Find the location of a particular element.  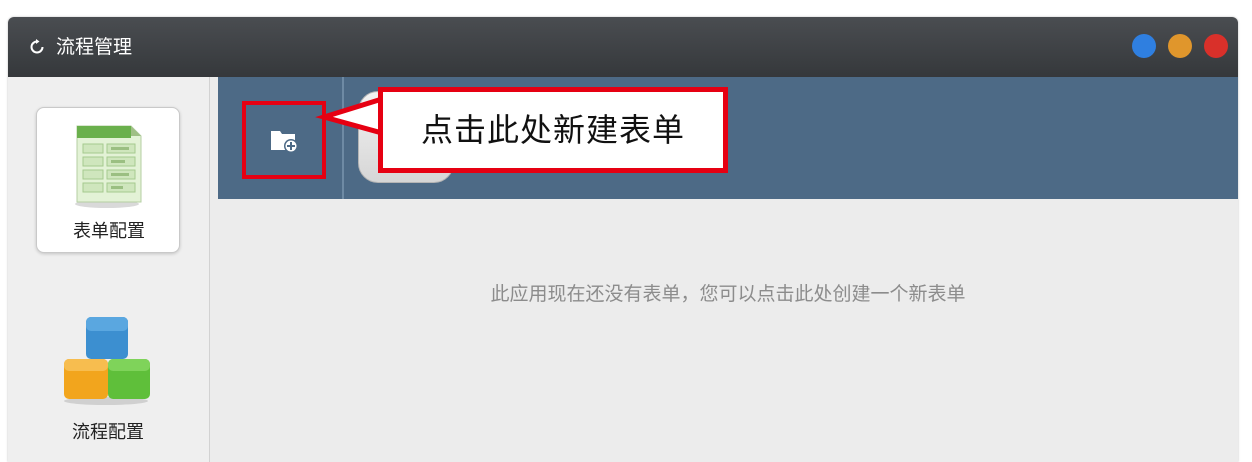

close-button is located at coordinates (1216, 46).